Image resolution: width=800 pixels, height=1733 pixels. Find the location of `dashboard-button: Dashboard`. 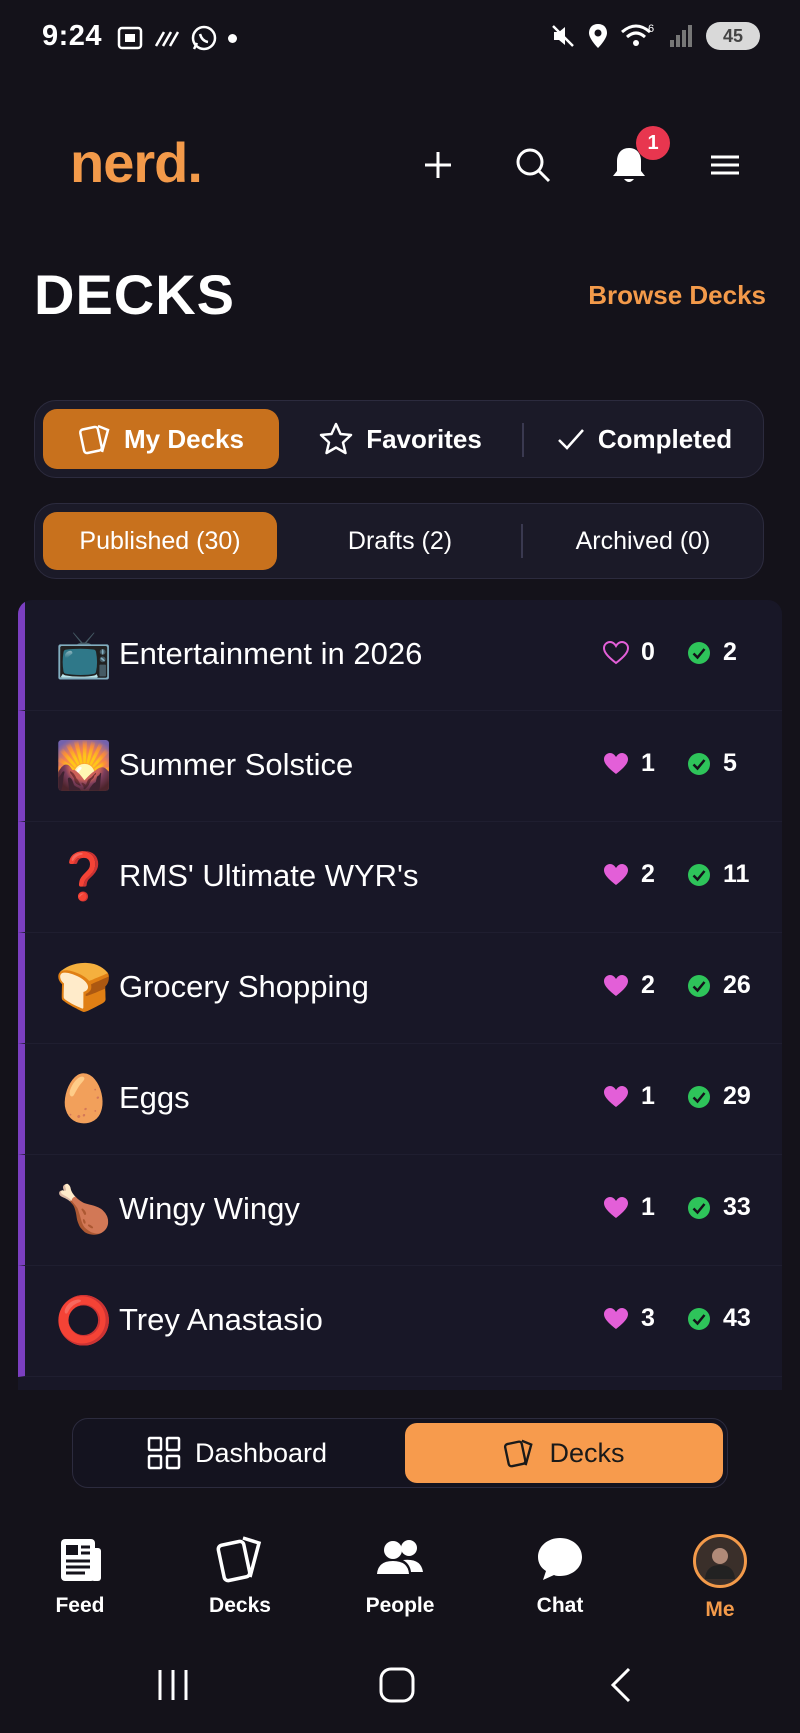

dashboard-button: Dashboard is located at coordinates (237, 1453).